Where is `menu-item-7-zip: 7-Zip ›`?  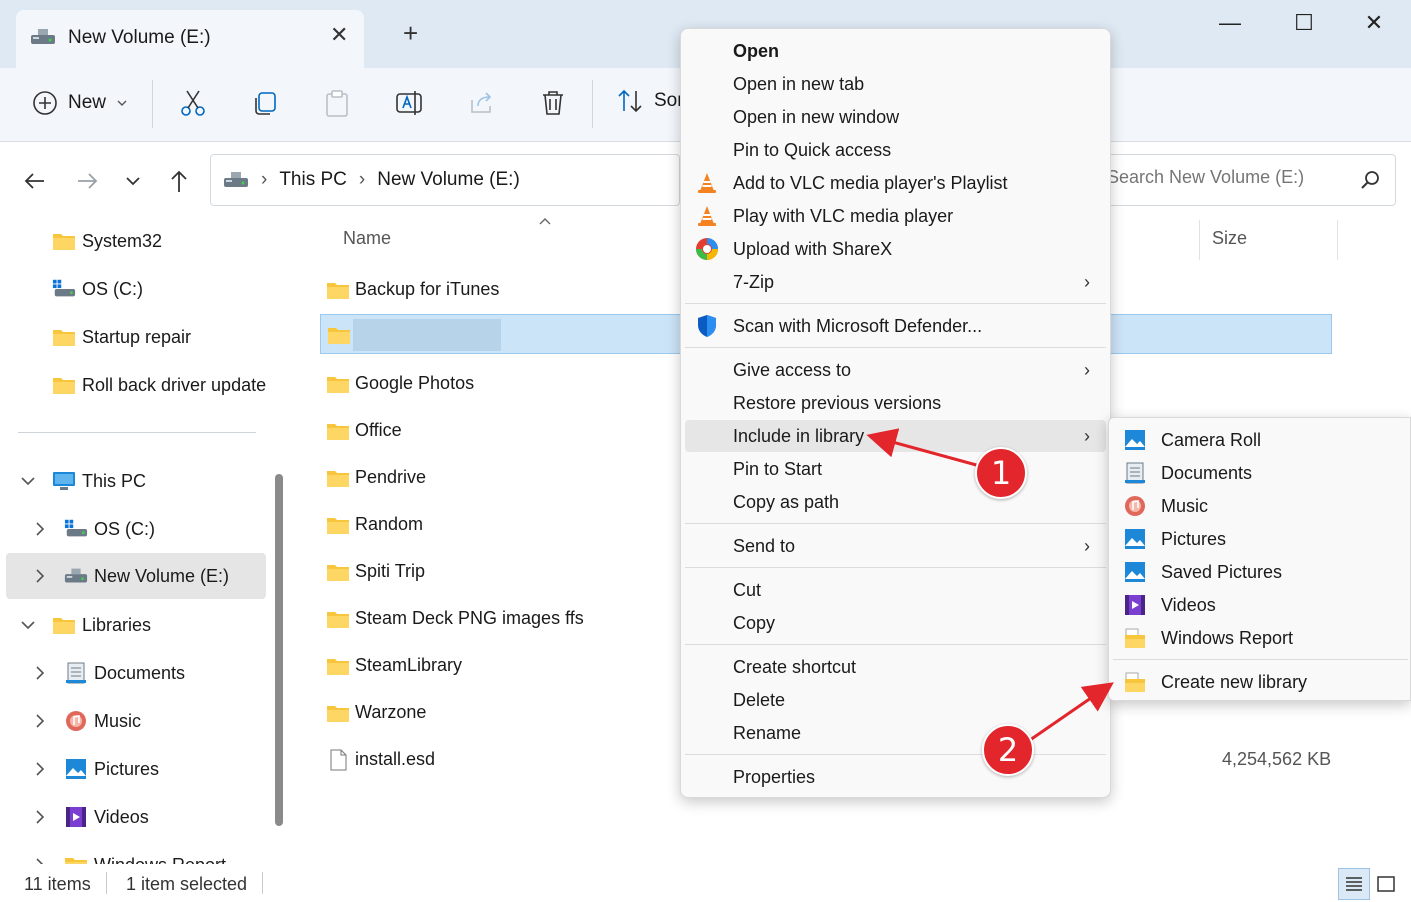 menu-item-7-zip: 7-Zip › is located at coordinates (895, 282).